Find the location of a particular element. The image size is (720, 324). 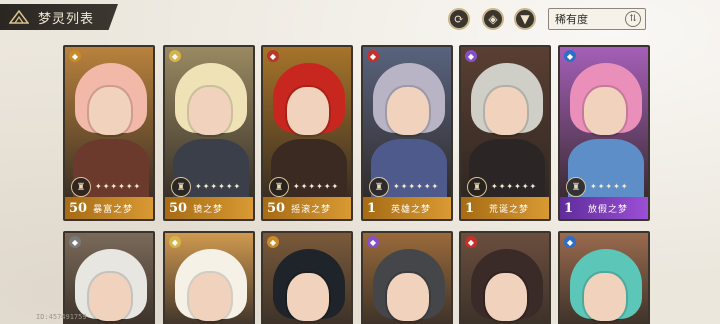

page-title: 梦灵列表 is located at coordinates (66, 19).